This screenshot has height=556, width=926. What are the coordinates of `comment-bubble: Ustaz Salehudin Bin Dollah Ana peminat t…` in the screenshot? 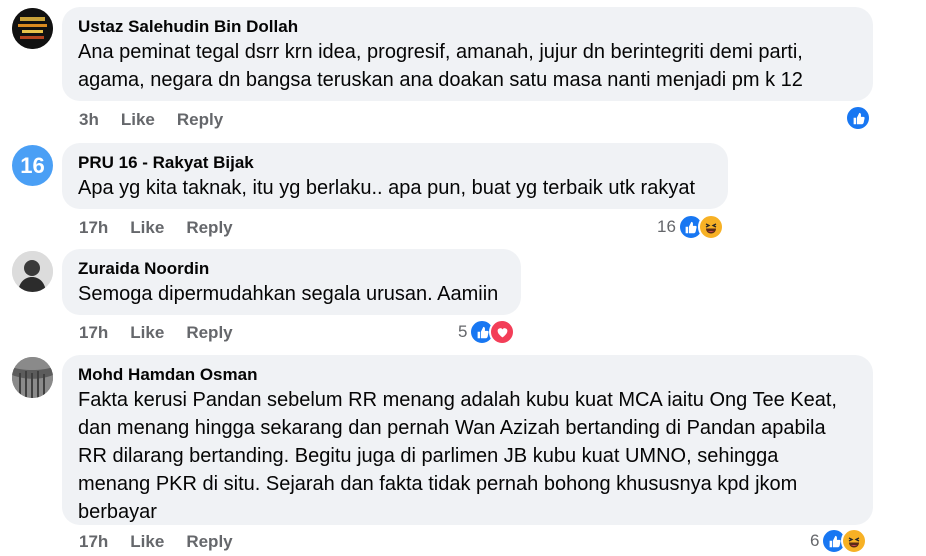 It's located at (467, 54).